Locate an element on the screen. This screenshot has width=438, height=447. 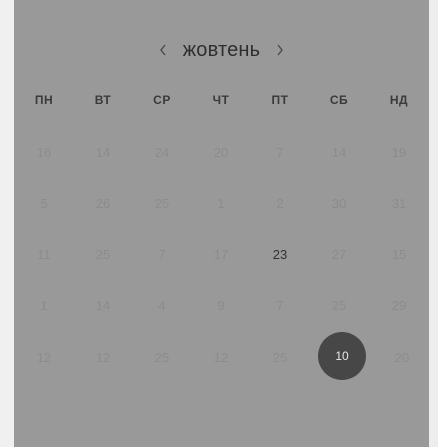
day-cell: 24 is located at coordinates (162, 152).